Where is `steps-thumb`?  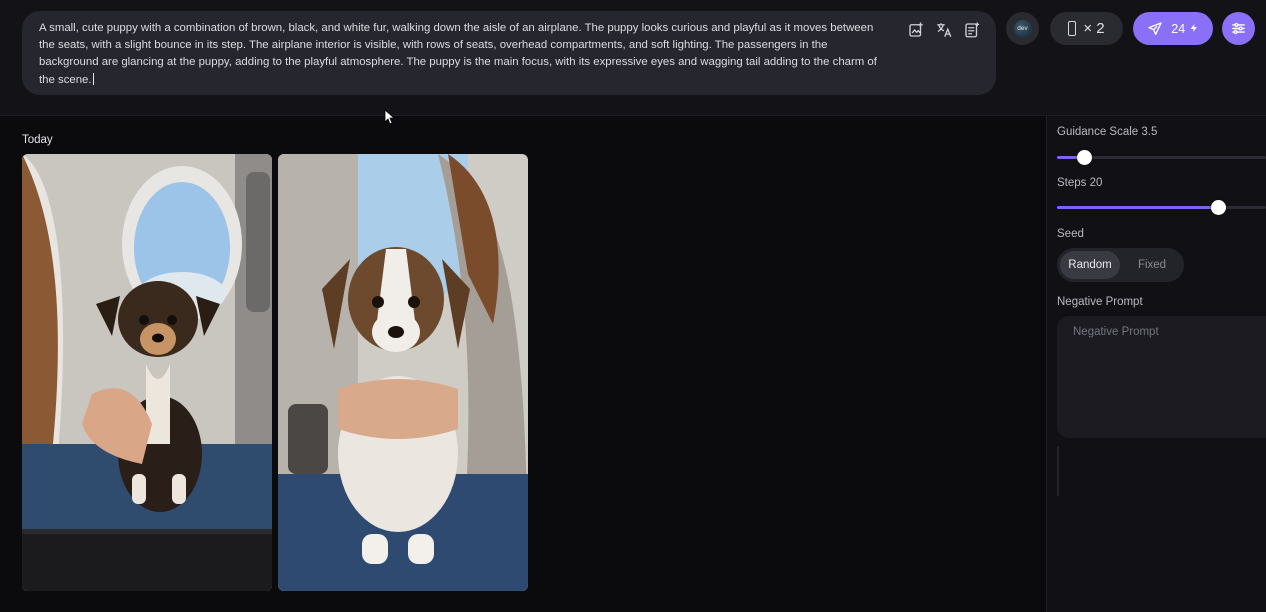
steps-thumb is located at coordinates (1218, 207).